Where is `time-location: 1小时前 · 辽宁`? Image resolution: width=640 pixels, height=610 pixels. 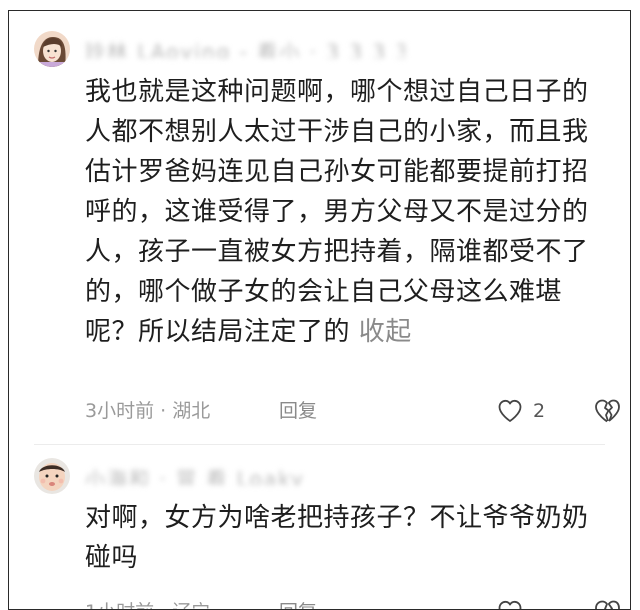 time-location: 1小时前 · 辽宁 is located at coordinates (147, 605).